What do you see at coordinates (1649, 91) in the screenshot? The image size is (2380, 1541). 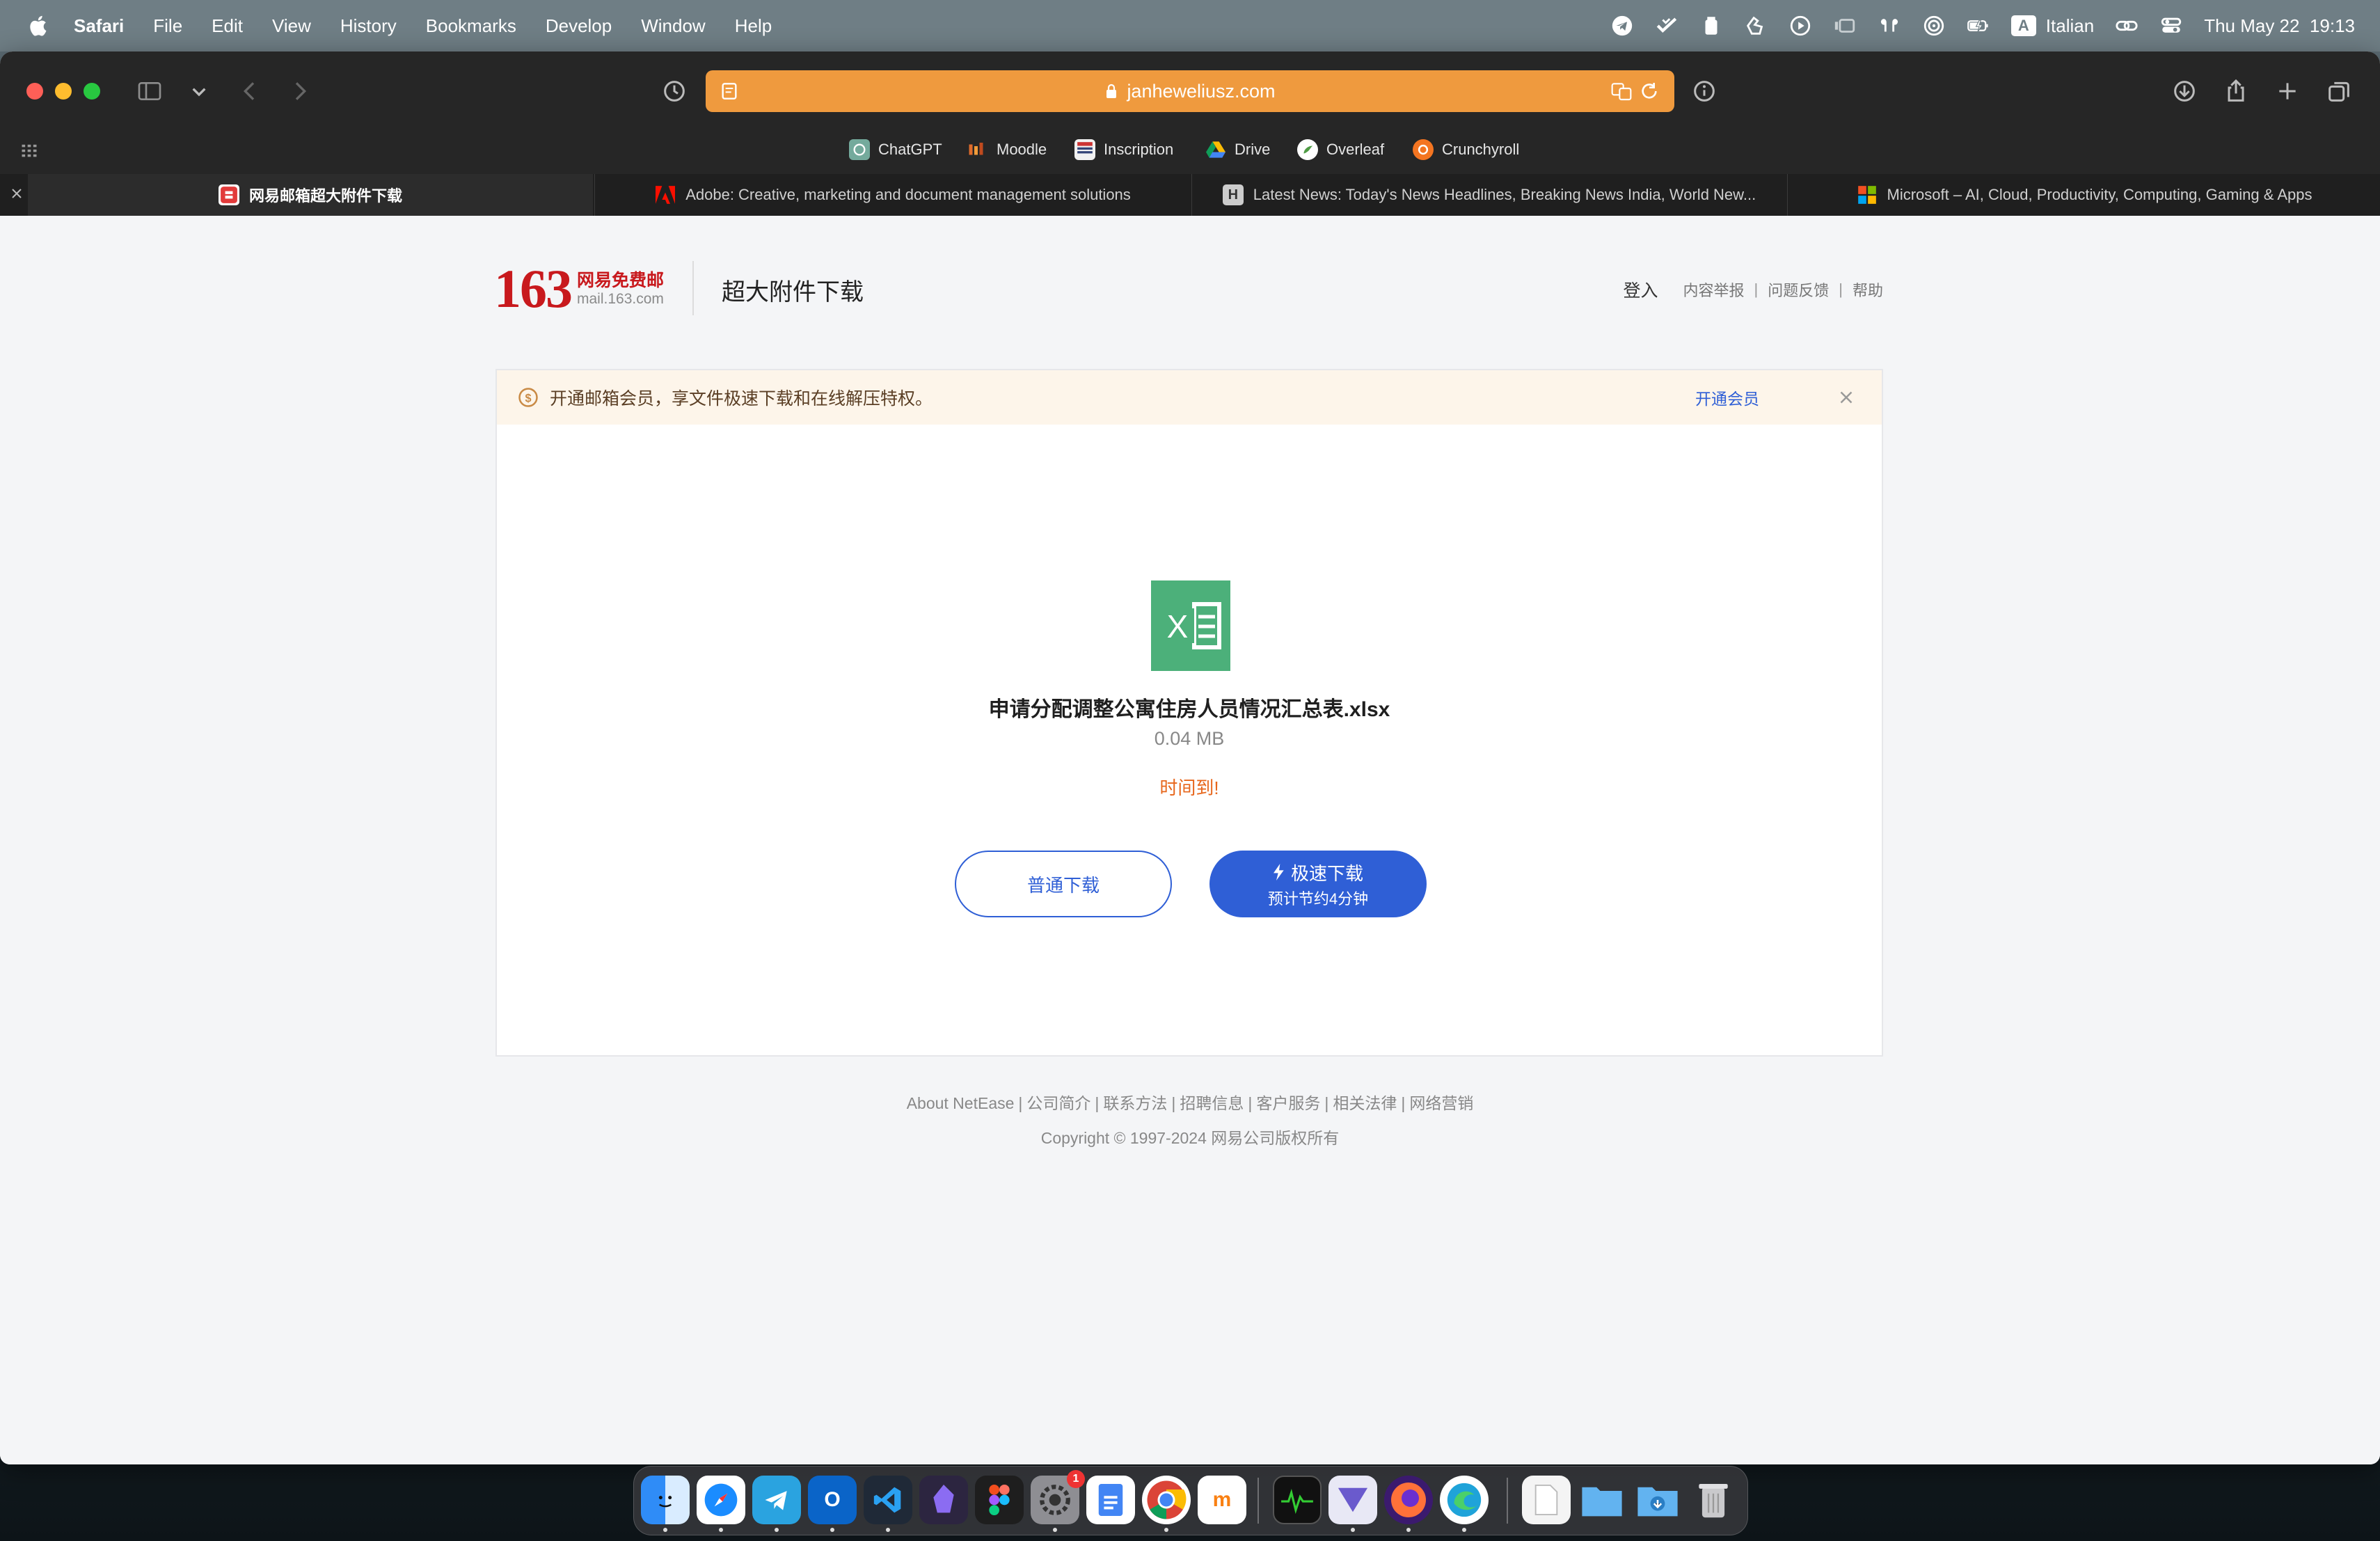 I see `reload-icon` at bounding box center [1649, 91].